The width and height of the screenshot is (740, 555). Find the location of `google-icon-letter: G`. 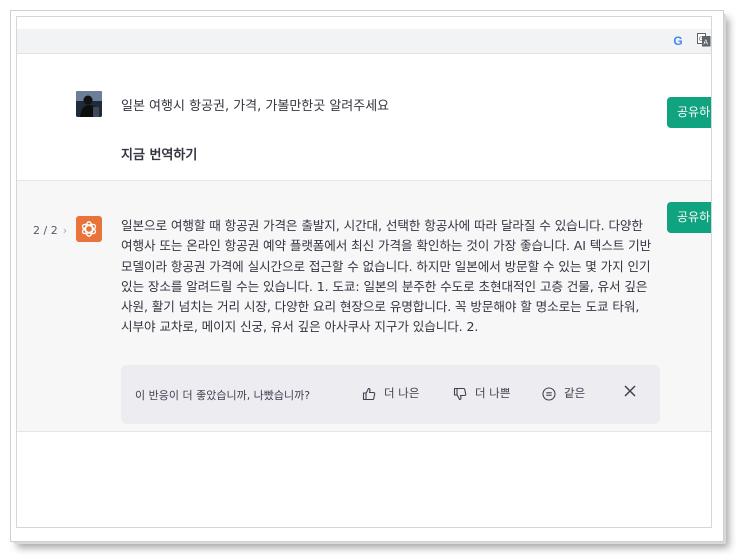

google-icon-letter: G is located at coordinates (678, 41).